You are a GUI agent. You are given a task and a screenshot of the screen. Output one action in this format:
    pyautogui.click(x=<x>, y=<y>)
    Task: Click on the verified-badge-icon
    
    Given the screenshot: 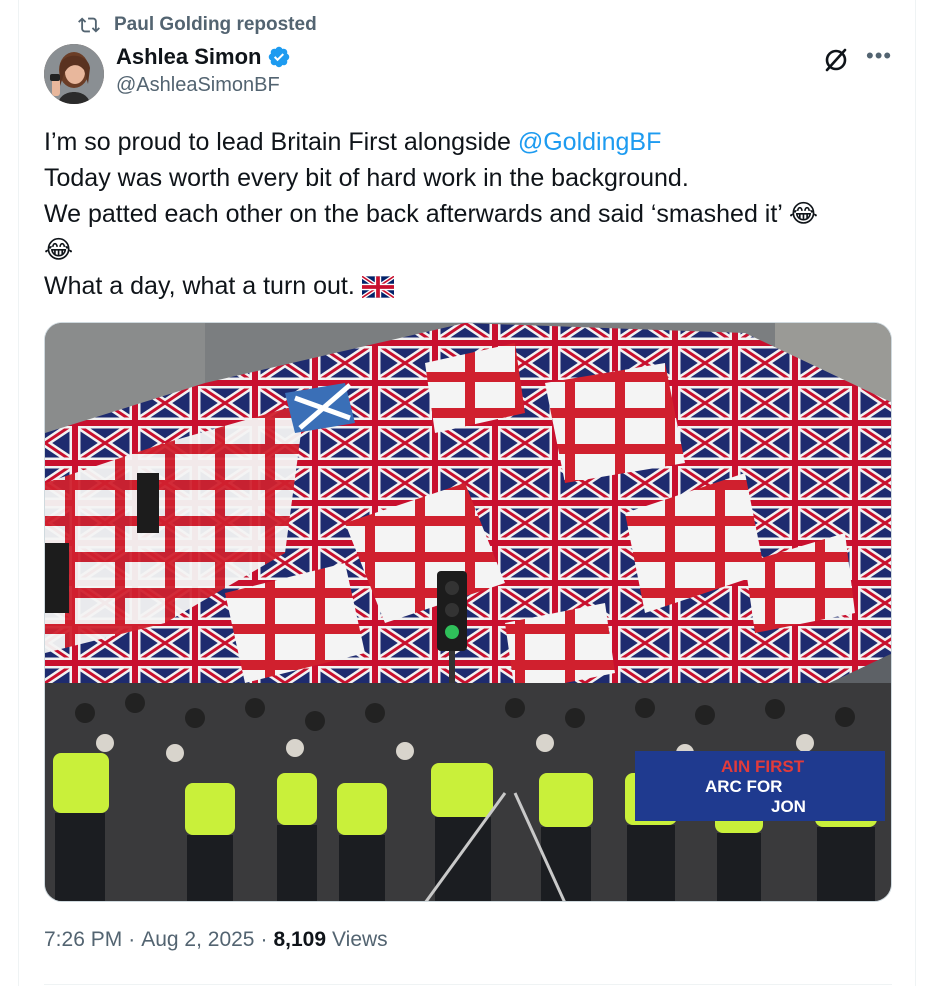 What is the action you would take?
    pyautogui.click(x=279, y=57)
    